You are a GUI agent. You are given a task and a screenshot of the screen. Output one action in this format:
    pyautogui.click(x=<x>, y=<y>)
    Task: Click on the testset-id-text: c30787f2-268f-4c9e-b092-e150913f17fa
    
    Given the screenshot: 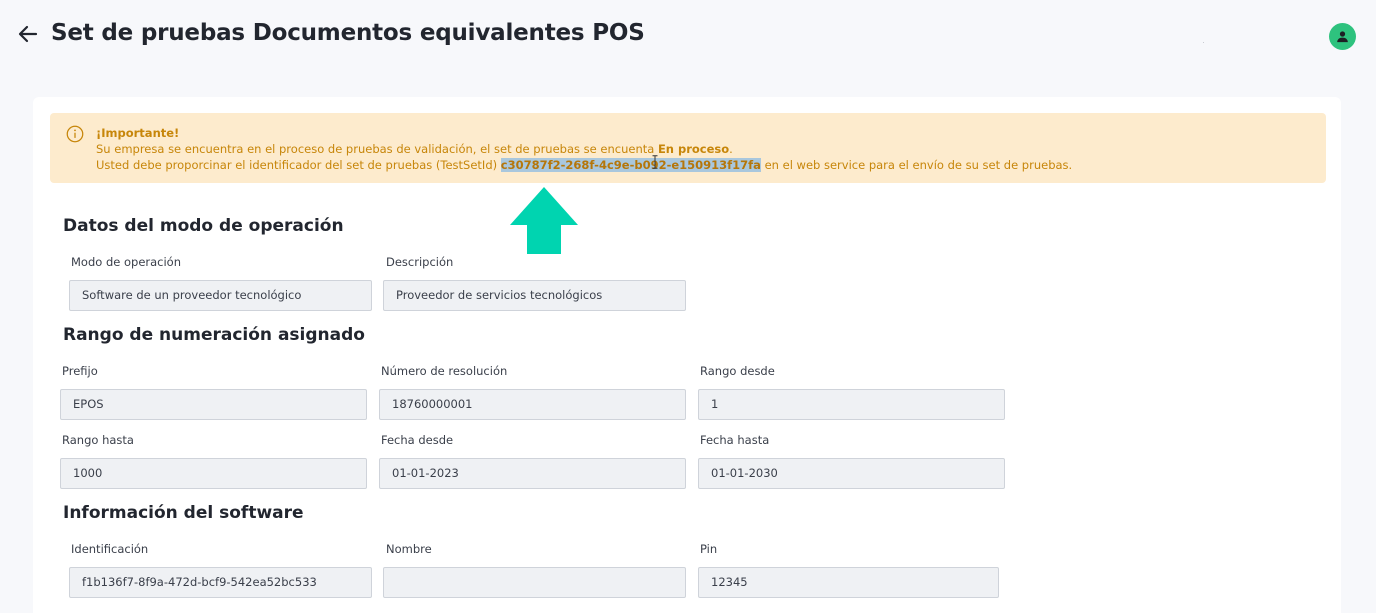 What is the action you would take?
    pyautogui.click(x=630, y=165)
    